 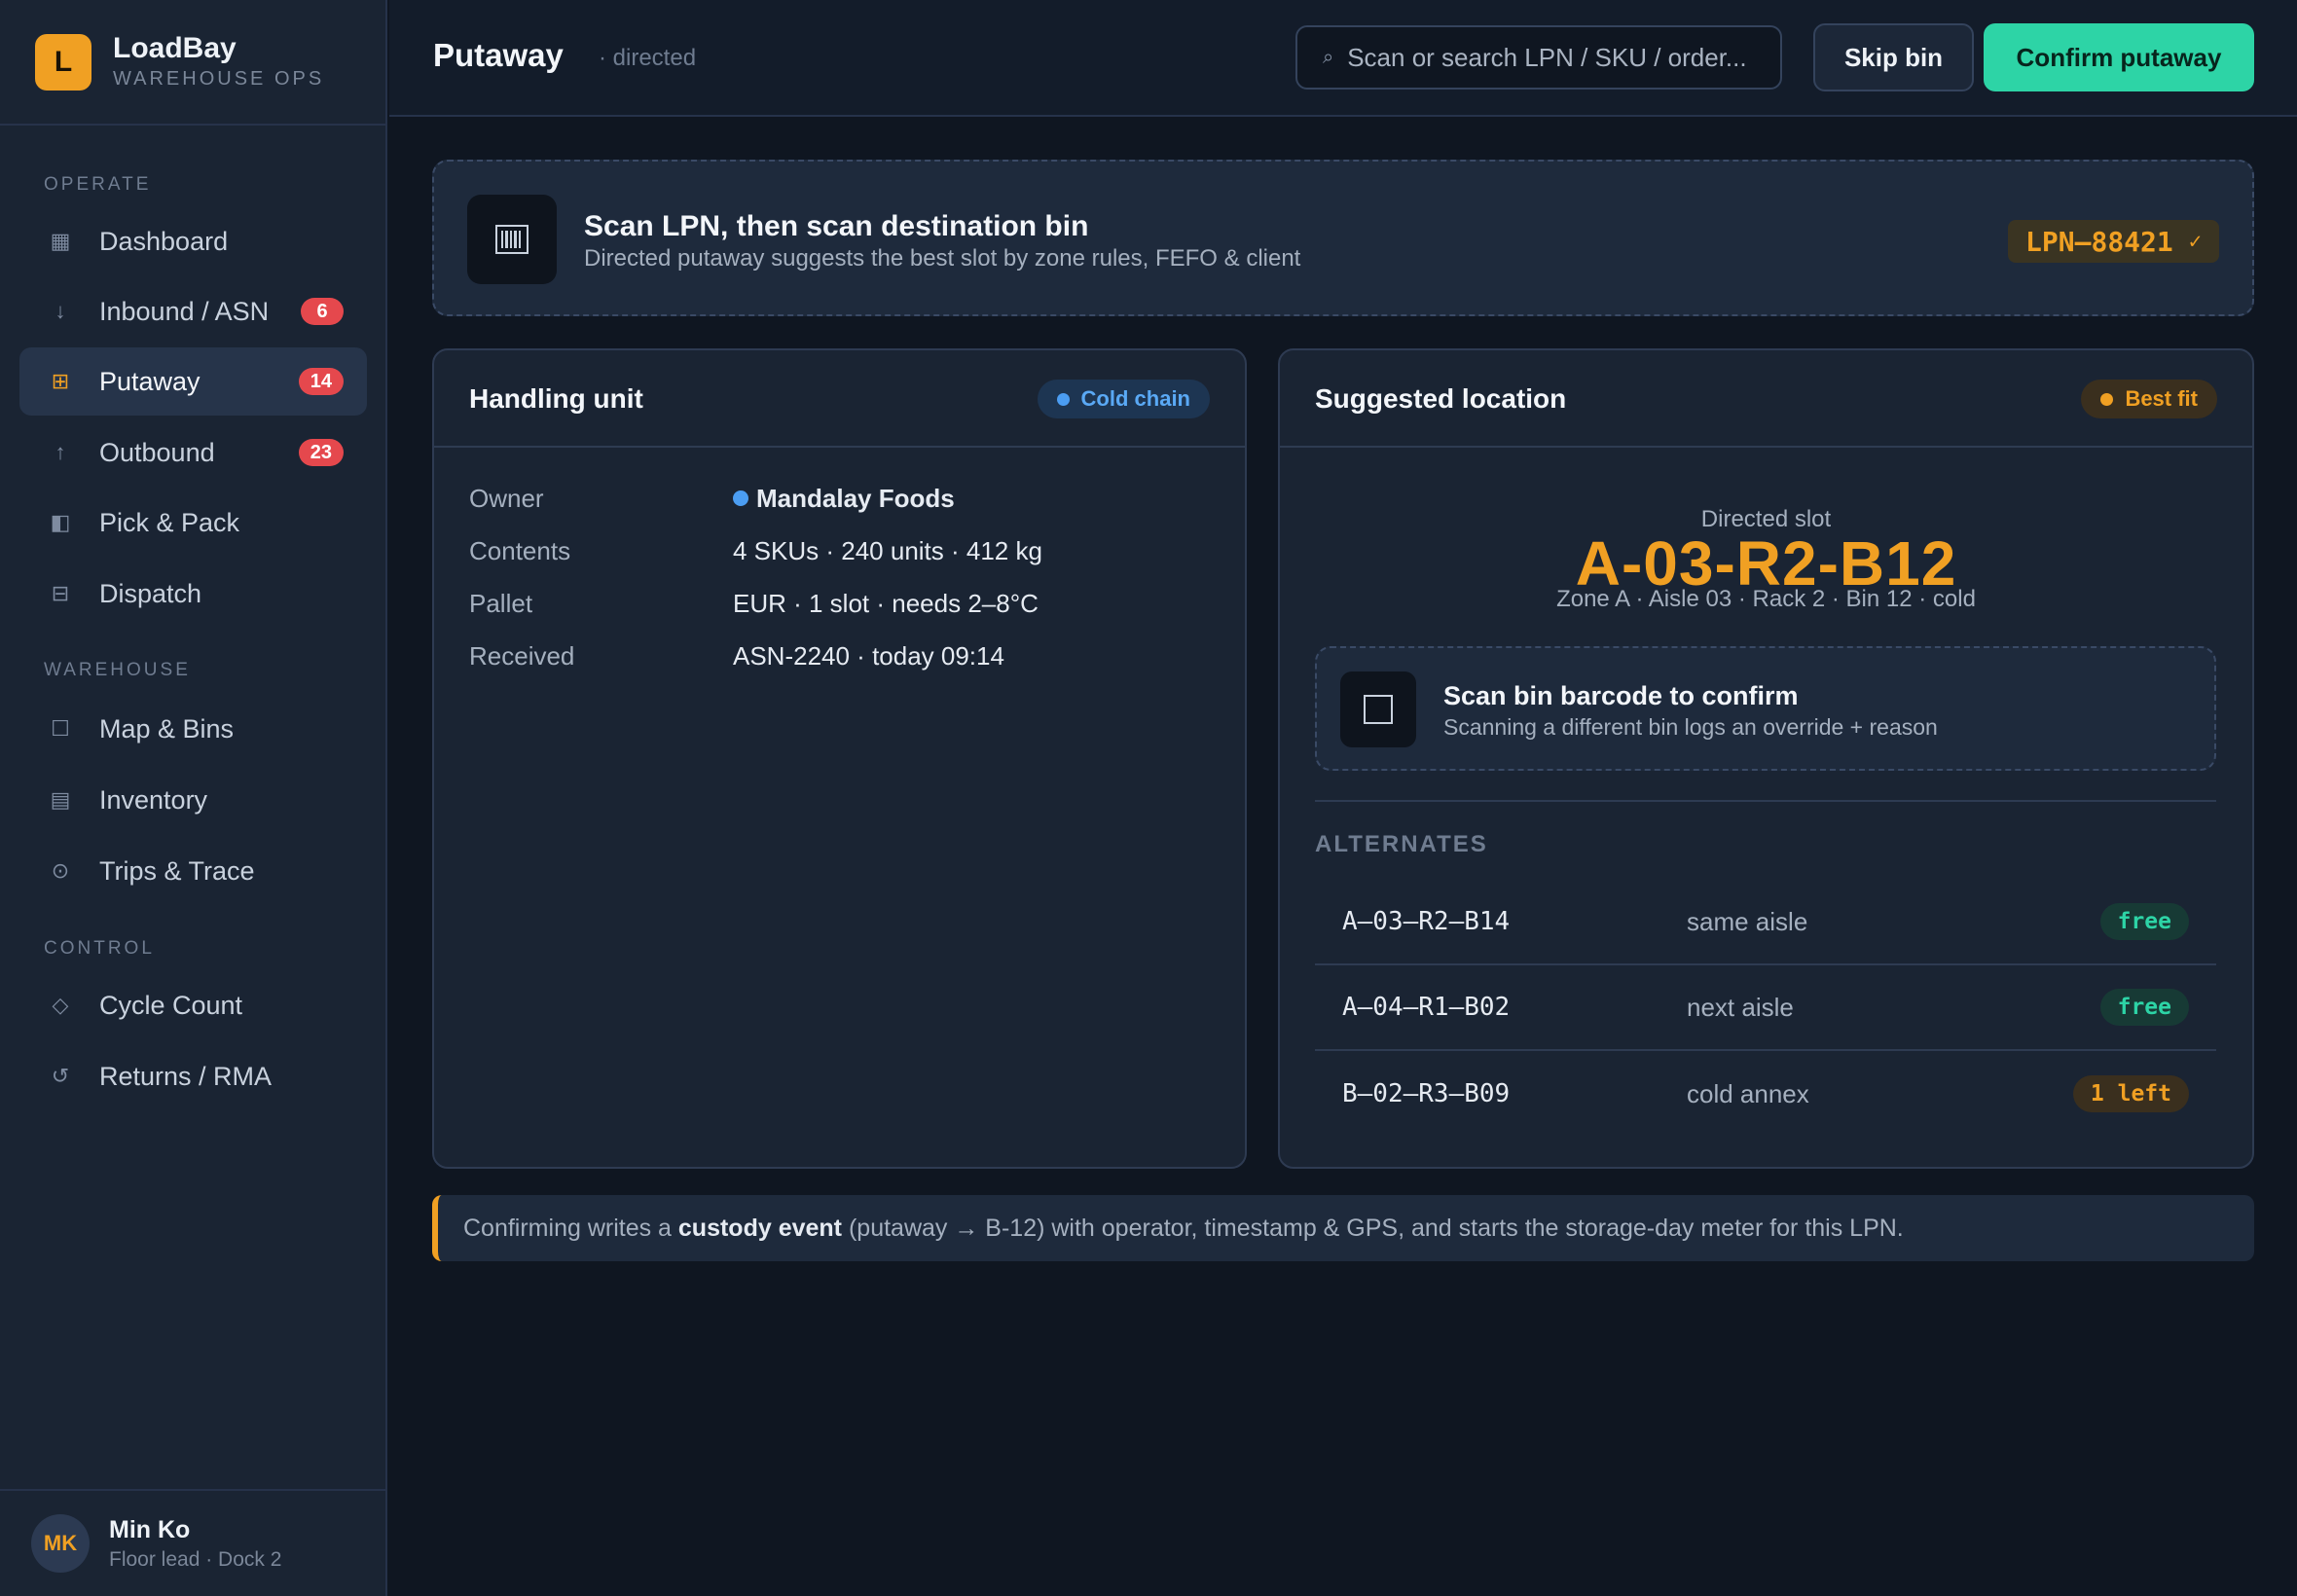 What do you see at coordinates (1893, 57) in the screenshot?
I see `skip-bin-button: Skip bin` at bounding box center [1893, 57].